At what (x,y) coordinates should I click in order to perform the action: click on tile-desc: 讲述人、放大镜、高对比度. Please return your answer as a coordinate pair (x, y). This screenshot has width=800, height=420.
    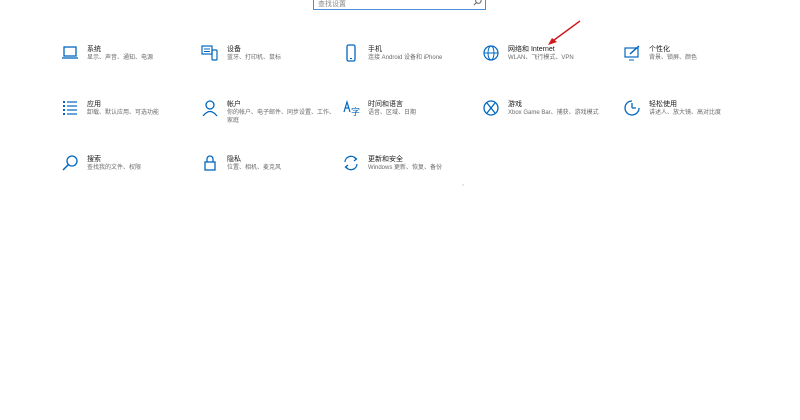
    Looking at the image, I should click on (685, 113).